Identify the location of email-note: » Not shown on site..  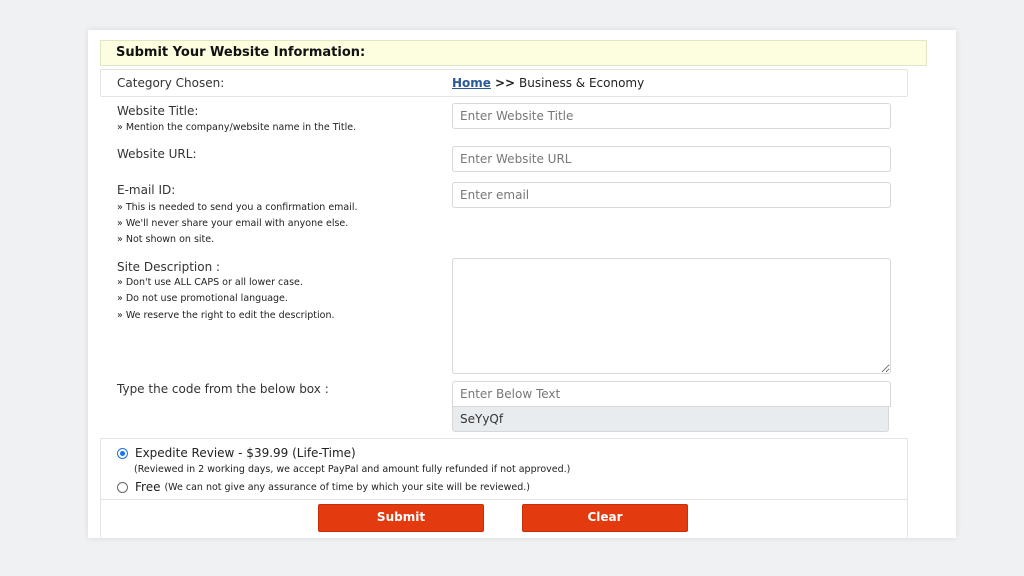
(166, 239).